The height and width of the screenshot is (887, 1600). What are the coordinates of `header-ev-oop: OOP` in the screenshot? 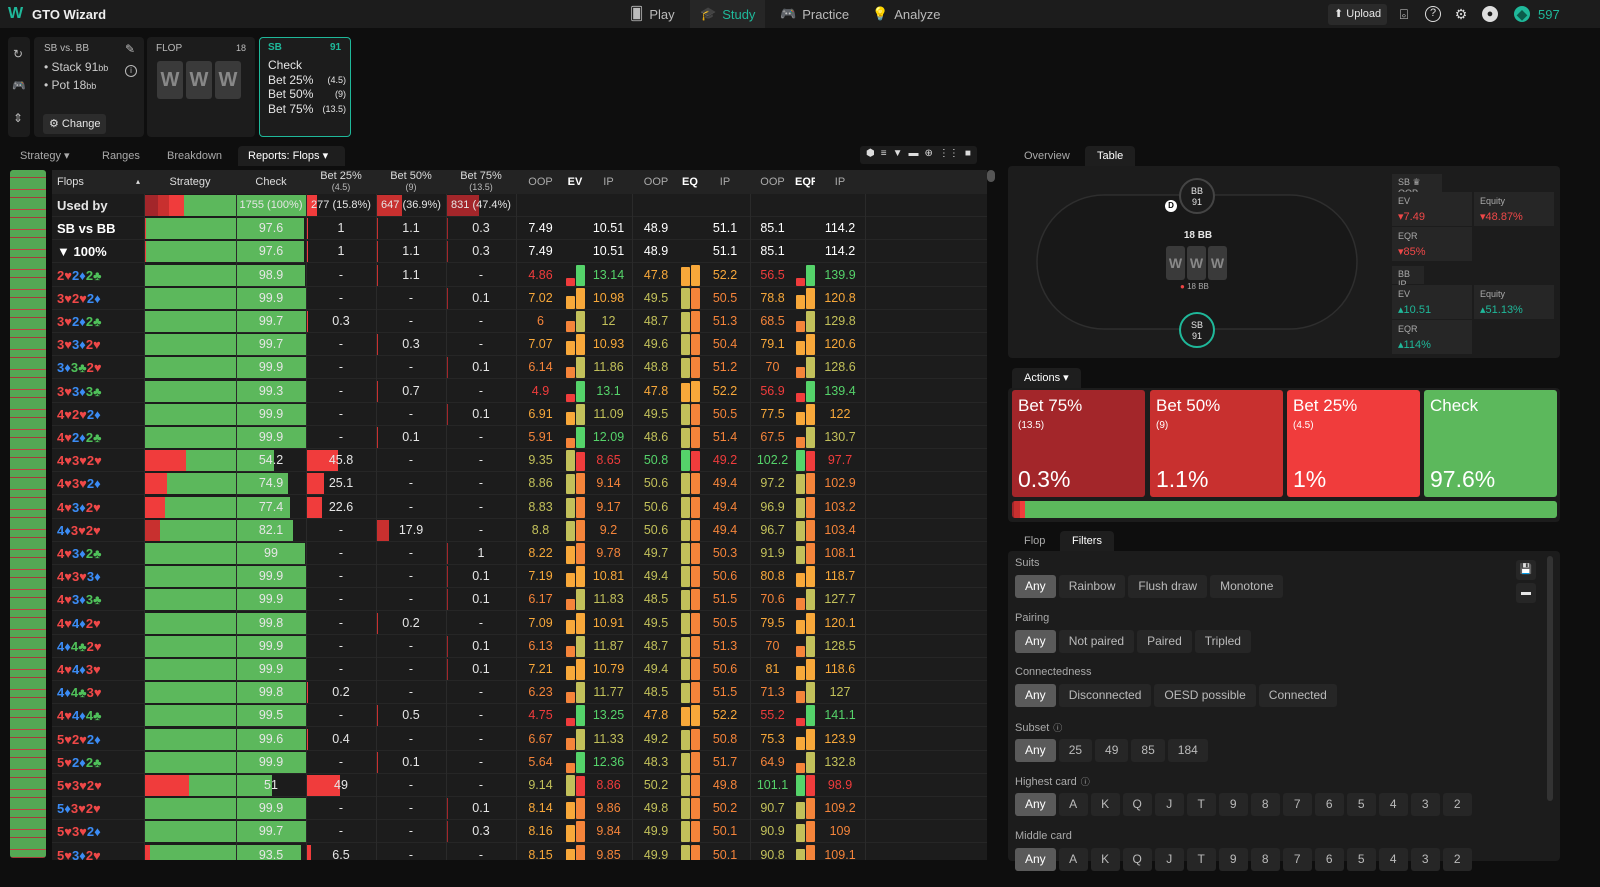 It's located at (540, 182).